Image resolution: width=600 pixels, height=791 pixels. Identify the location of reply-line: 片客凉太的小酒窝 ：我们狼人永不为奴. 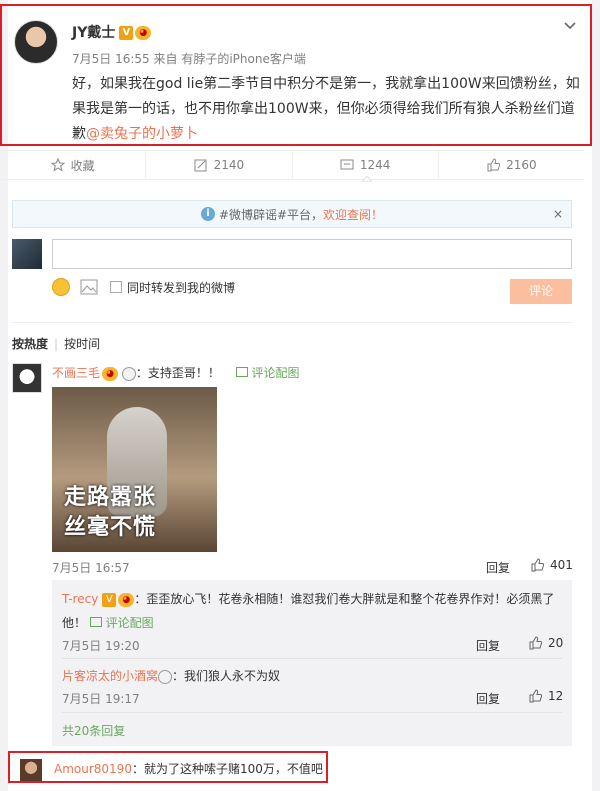
(171, 675).